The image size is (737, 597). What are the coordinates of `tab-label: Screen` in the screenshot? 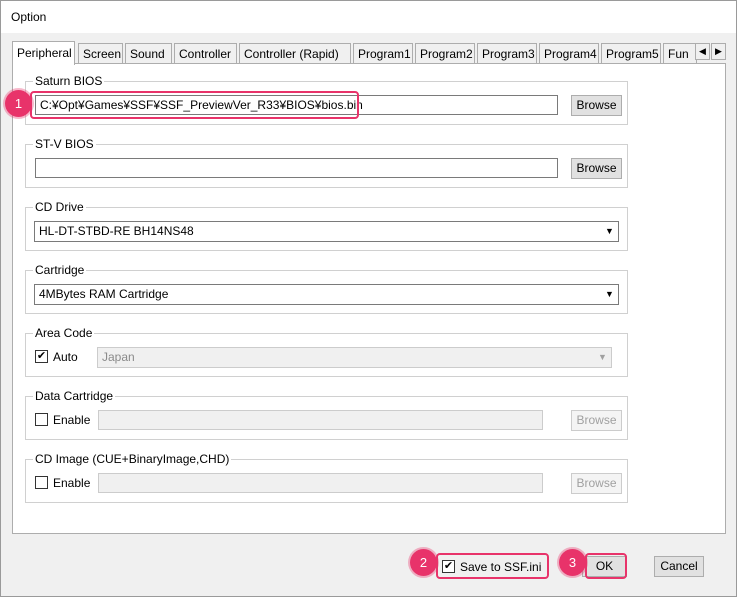 It's located at (102, 54).